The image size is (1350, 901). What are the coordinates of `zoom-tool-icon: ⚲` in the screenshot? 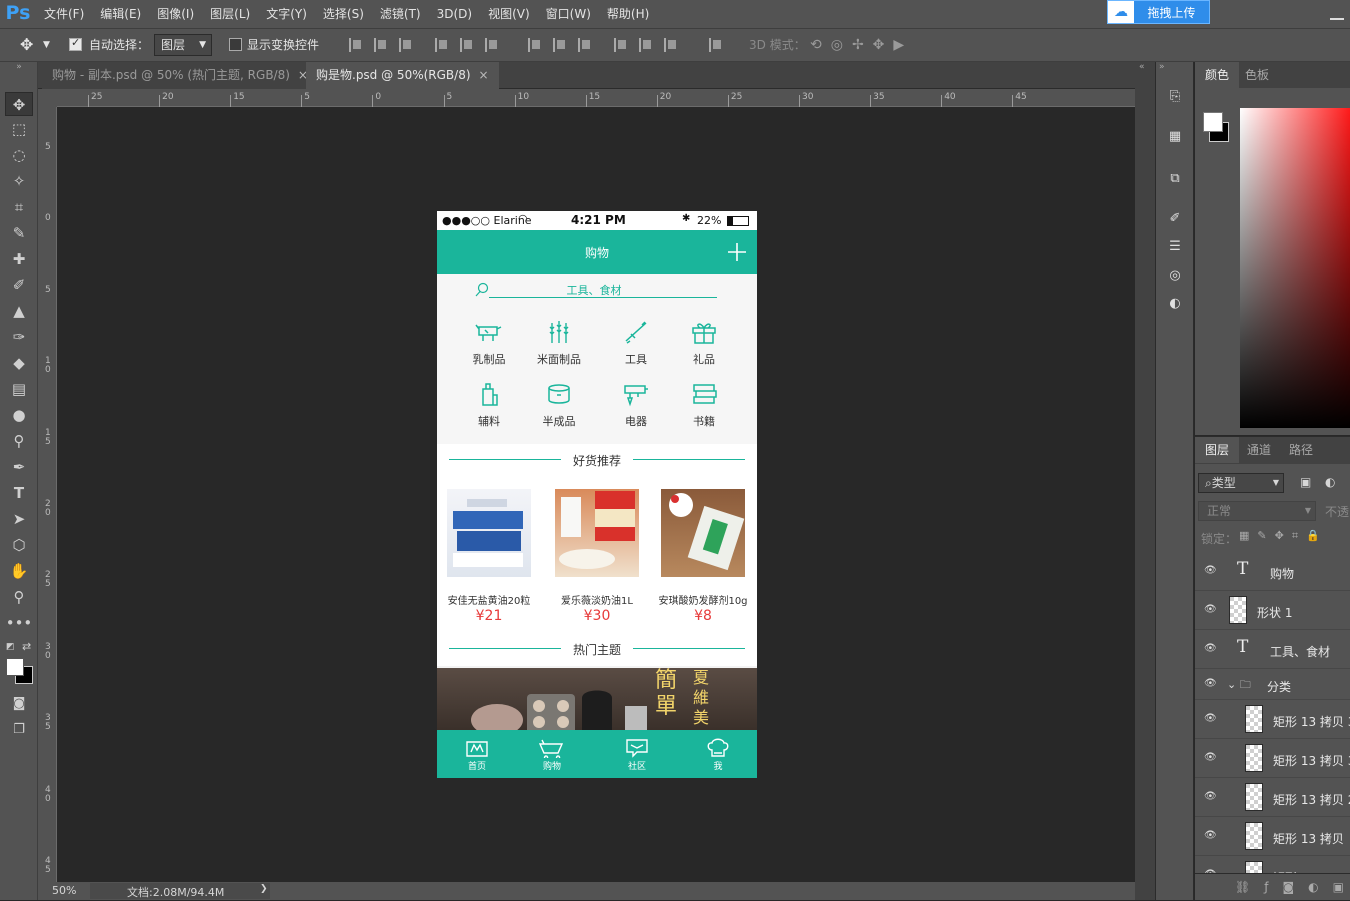 It's located at (19, 597).